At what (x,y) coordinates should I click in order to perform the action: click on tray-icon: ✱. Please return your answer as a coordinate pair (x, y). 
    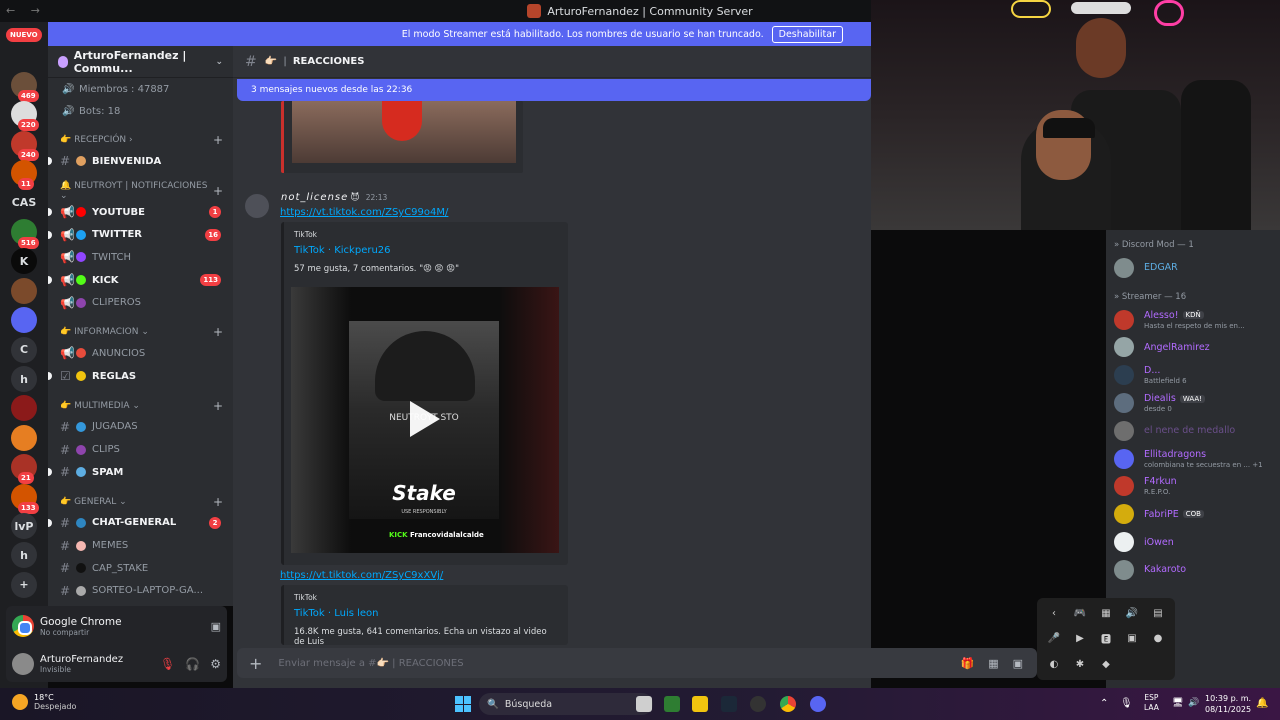
    Looking at the image, I should click on (1080, 664).